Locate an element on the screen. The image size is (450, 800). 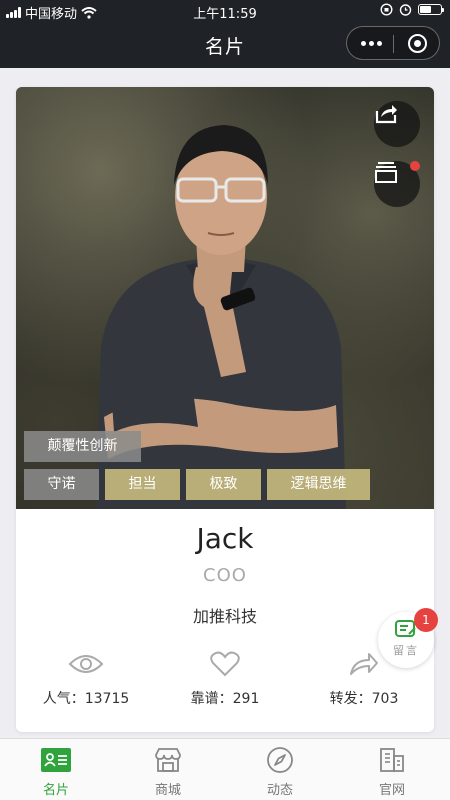
notification-dot is located at coordinates (415, 166).